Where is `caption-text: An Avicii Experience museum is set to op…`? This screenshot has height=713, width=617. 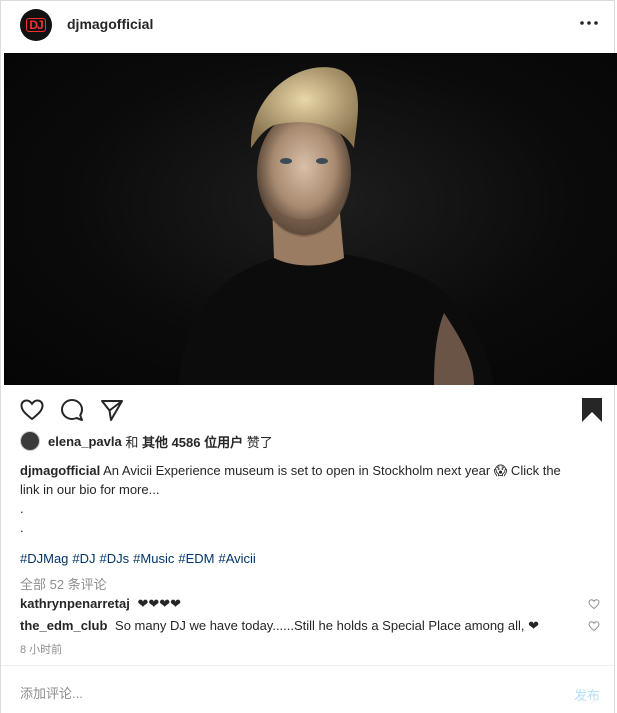
caption-text: An Avicii Experience museum is set to op… is located at coordinates (332, 470).